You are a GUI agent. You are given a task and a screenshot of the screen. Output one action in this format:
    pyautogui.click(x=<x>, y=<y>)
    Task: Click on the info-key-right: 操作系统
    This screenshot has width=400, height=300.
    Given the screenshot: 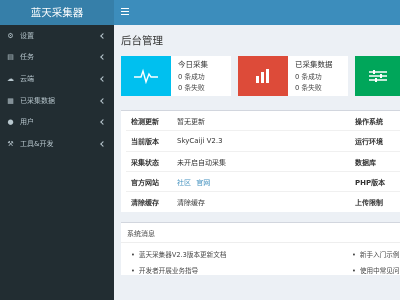 What is the action you would take?
    pyautogui.click(x=369, y=122)
    